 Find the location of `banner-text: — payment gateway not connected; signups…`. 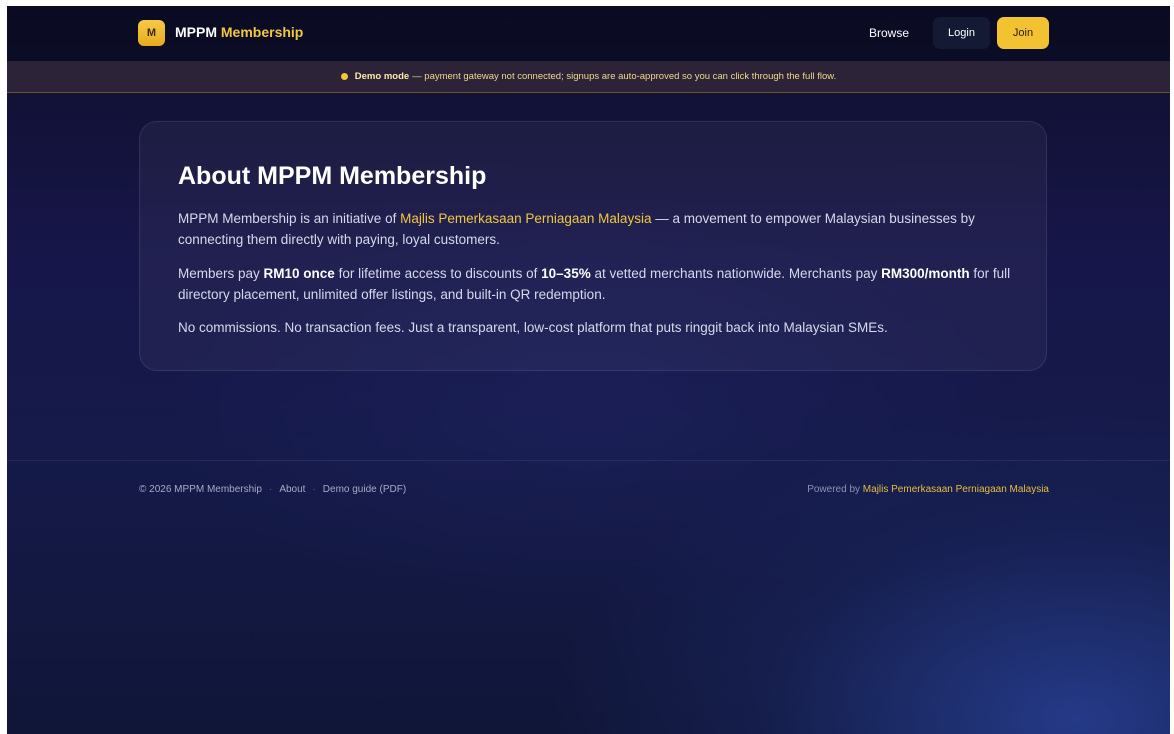

banner-text: — payment gateway not connected; signups… is located at coordinates (624, 76).